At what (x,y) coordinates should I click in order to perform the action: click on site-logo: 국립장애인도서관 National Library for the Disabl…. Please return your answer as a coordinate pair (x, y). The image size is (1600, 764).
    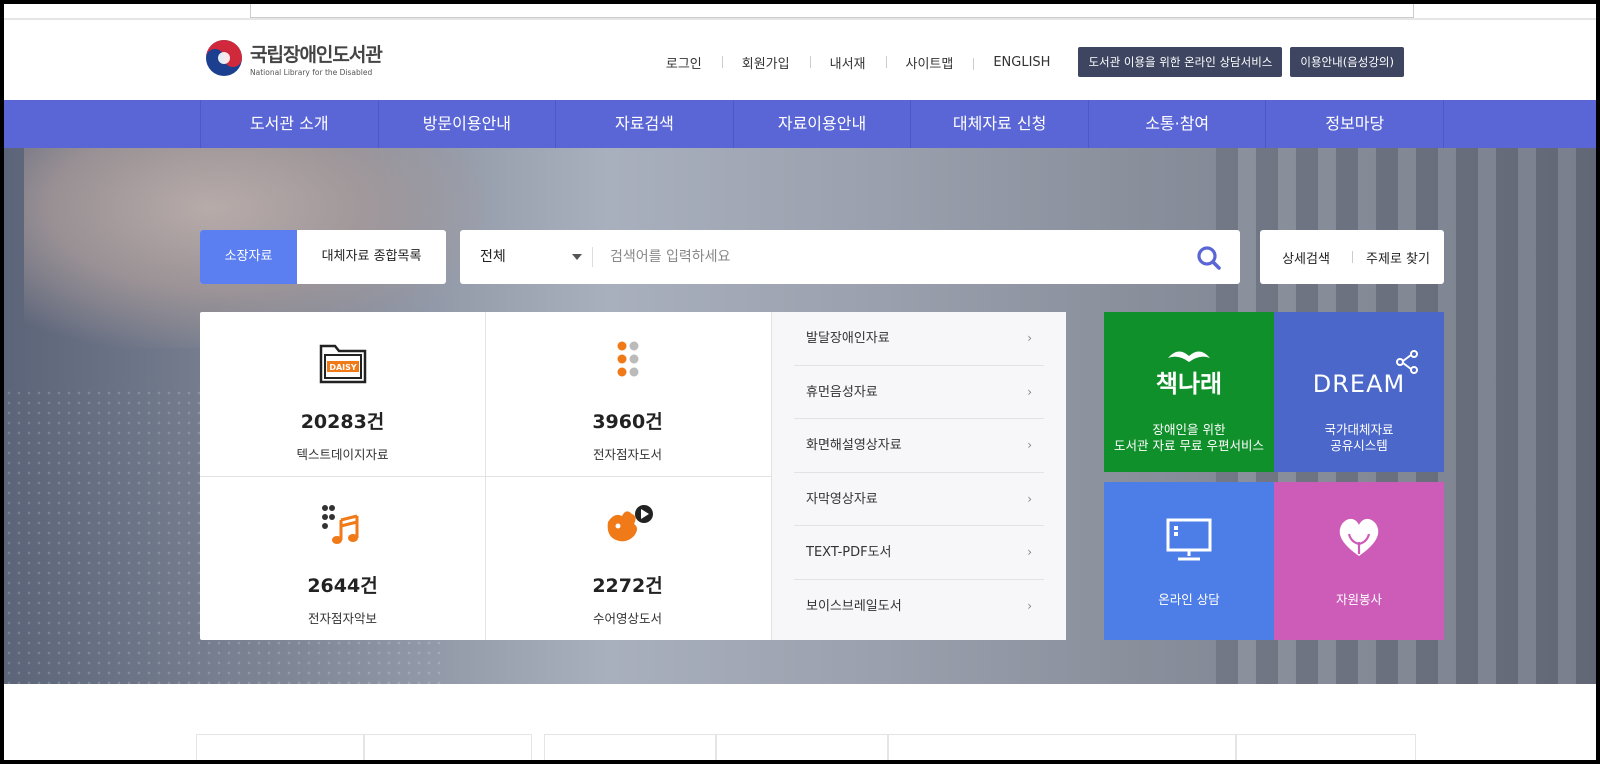
    Looking at the image, I should click on (293, 58).